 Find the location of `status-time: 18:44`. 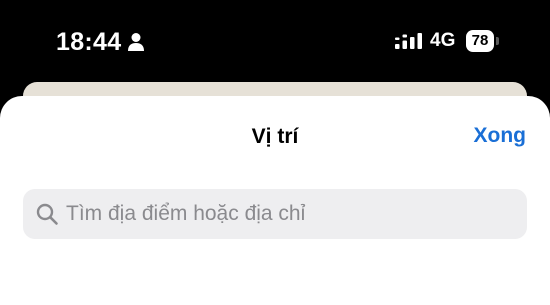

status-time: 18:44 is located at coordinates (89, 42).